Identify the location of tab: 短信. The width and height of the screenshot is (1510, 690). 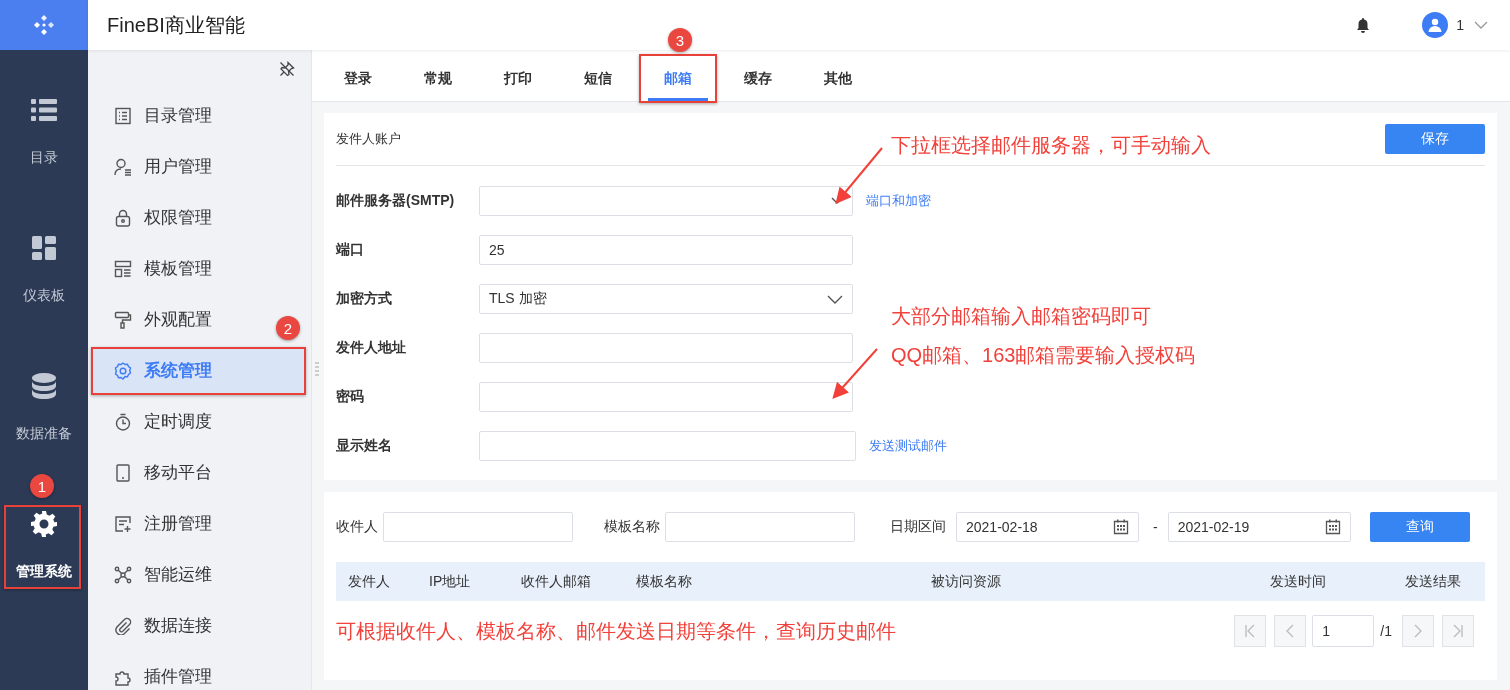
(598, 79).